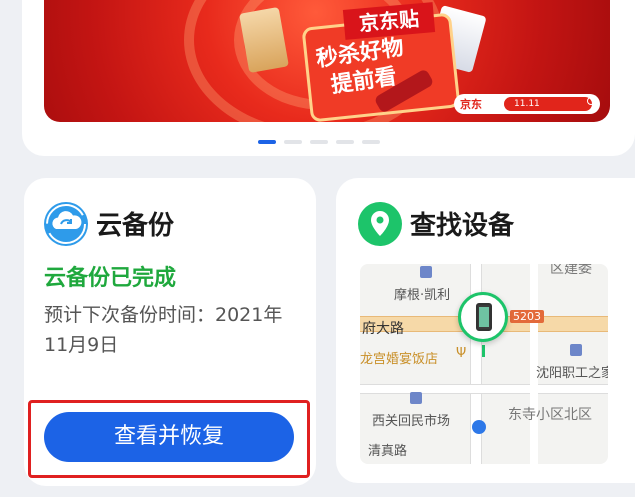 This screenshot has height=497, width=635. I want to click on map-label: 龙宫婚宴饭店, so click(399, 359).